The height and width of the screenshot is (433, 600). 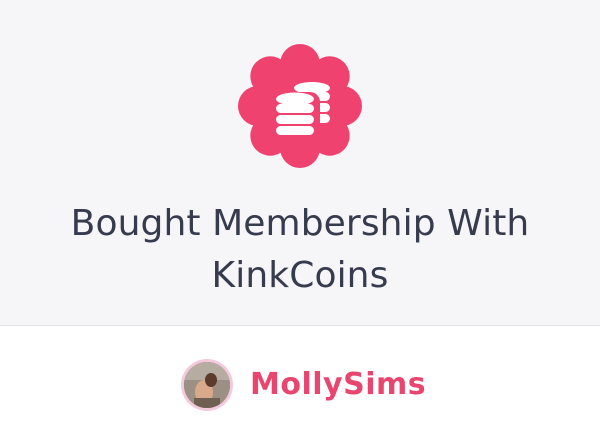 What do you see at coordinates (300, 106) in the screenshot?
I see `coins-icon` at bounding box center [300, 106].